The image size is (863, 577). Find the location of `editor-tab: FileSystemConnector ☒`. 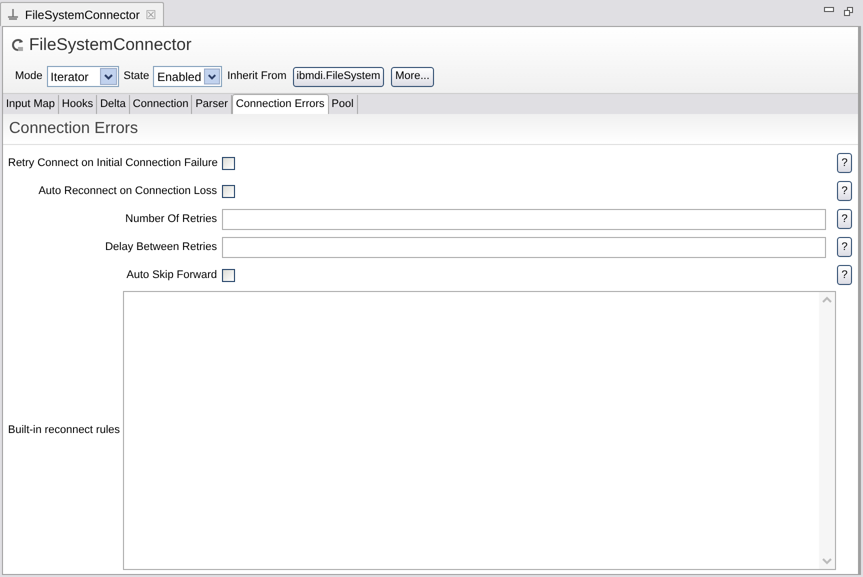

editor-tab: FileSystemConnector ☒ is located at coordinates (82, 14).